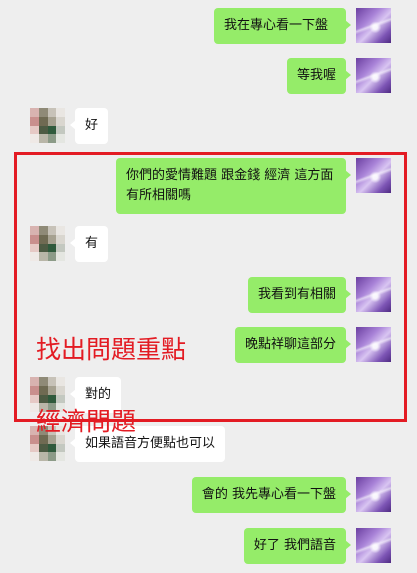 The height and width of the screenshot is (573, 417). What do you see at coordinates (86, 421) in the screenshot?
I see `annotation-line-2: 經濟問題` at bounding box center [86, 421].